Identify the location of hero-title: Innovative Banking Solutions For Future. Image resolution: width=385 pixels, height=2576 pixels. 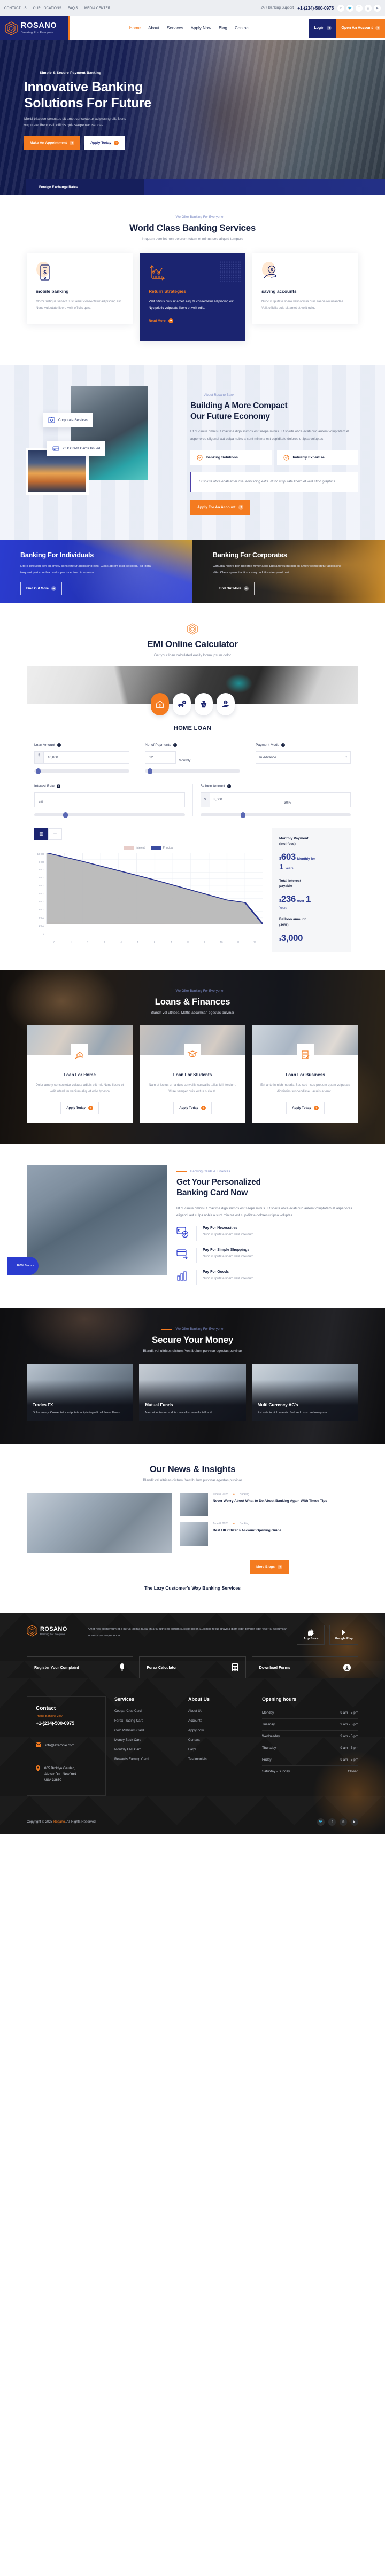
(204, 95).